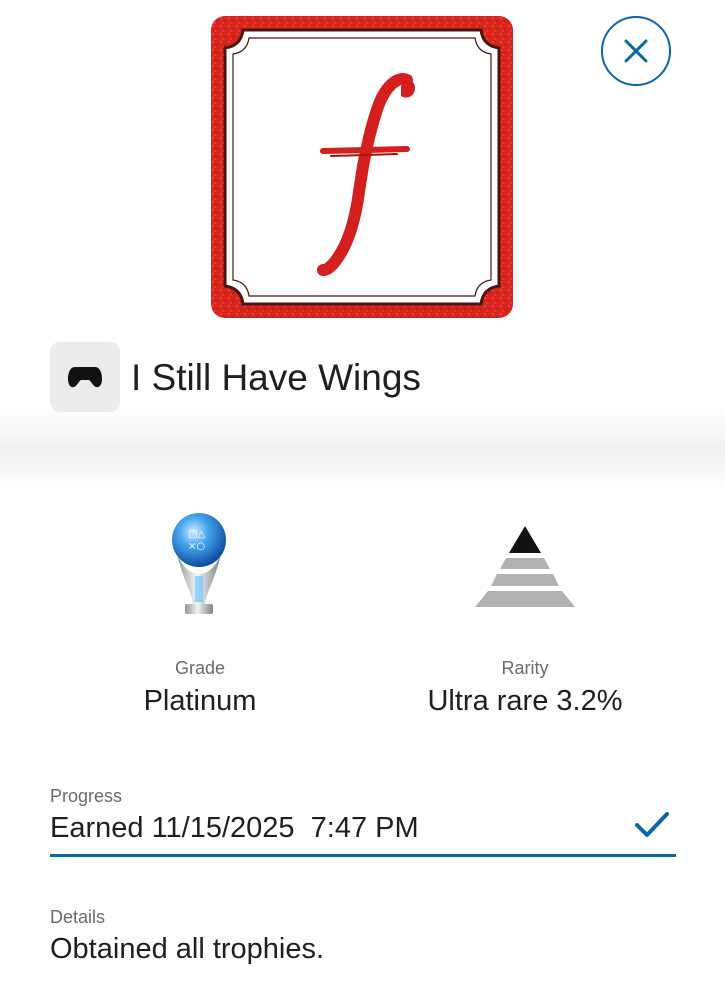  I want to click on progress-label: Progress, so click(86, 796).